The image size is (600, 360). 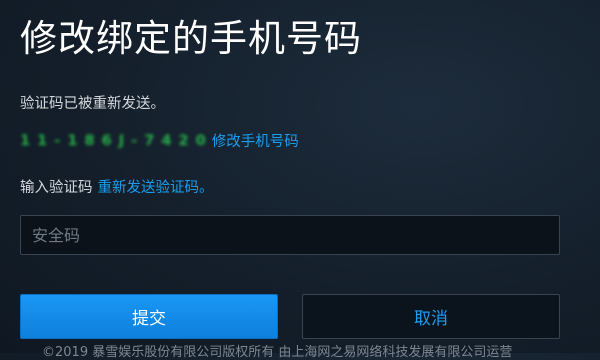 I want to click on code-row: 输入验证码 重新发送验证码。, so click(x=117, y=186).